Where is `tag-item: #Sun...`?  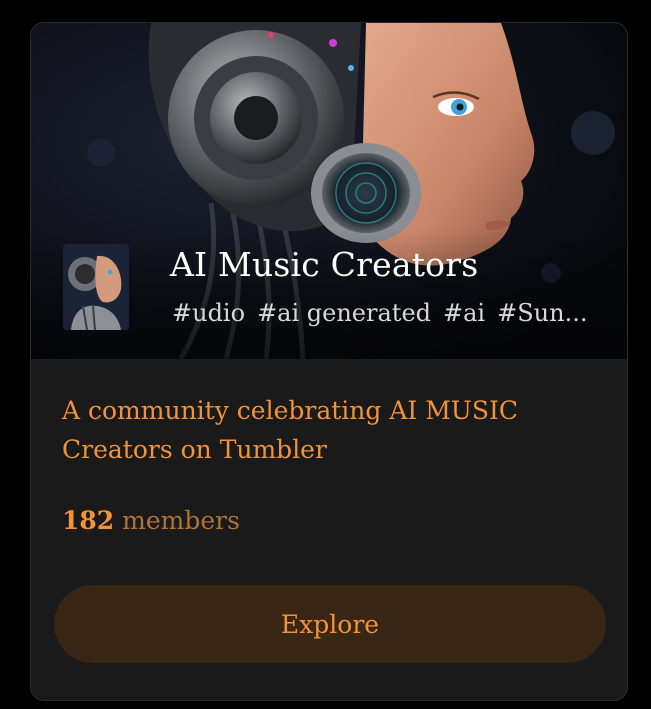
tag-item: #Sun... is located at coordinates (542, 313).